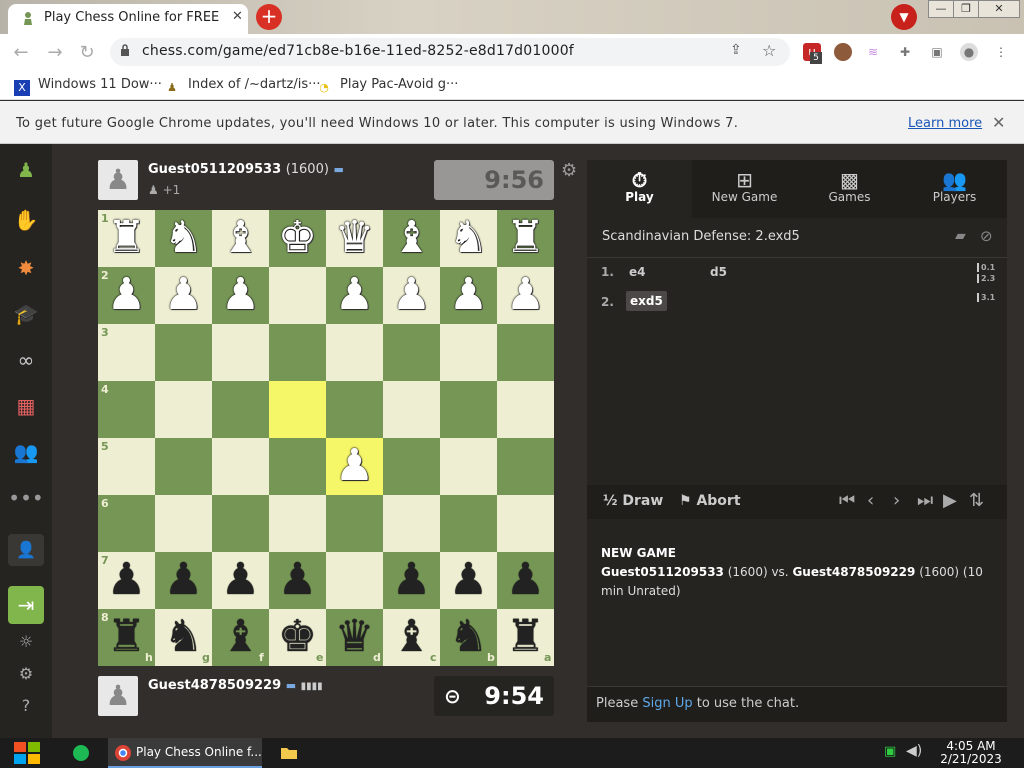  I want to click on move-black: d5, so click(718, 272).